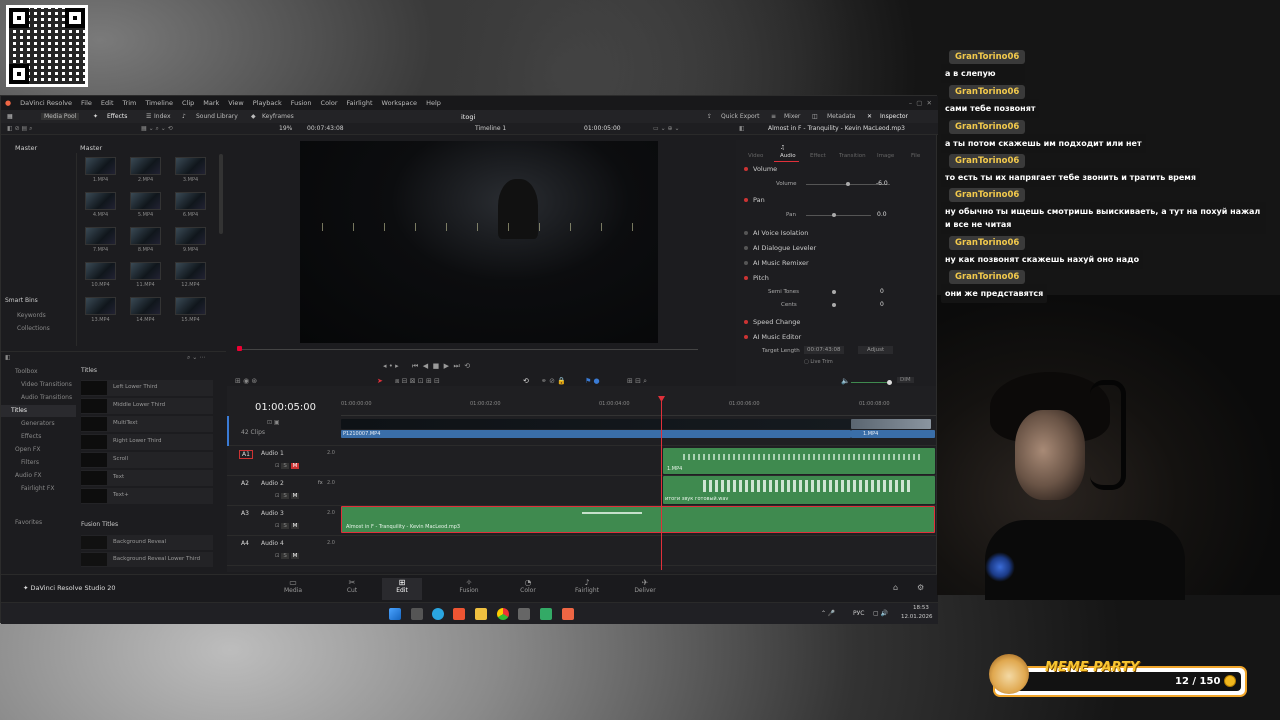 The height and width of the screenshot is (720, 1280). Describe the element at coordinates (832, 172) in the screenshot. I see `volume-section: Volume` at that location.